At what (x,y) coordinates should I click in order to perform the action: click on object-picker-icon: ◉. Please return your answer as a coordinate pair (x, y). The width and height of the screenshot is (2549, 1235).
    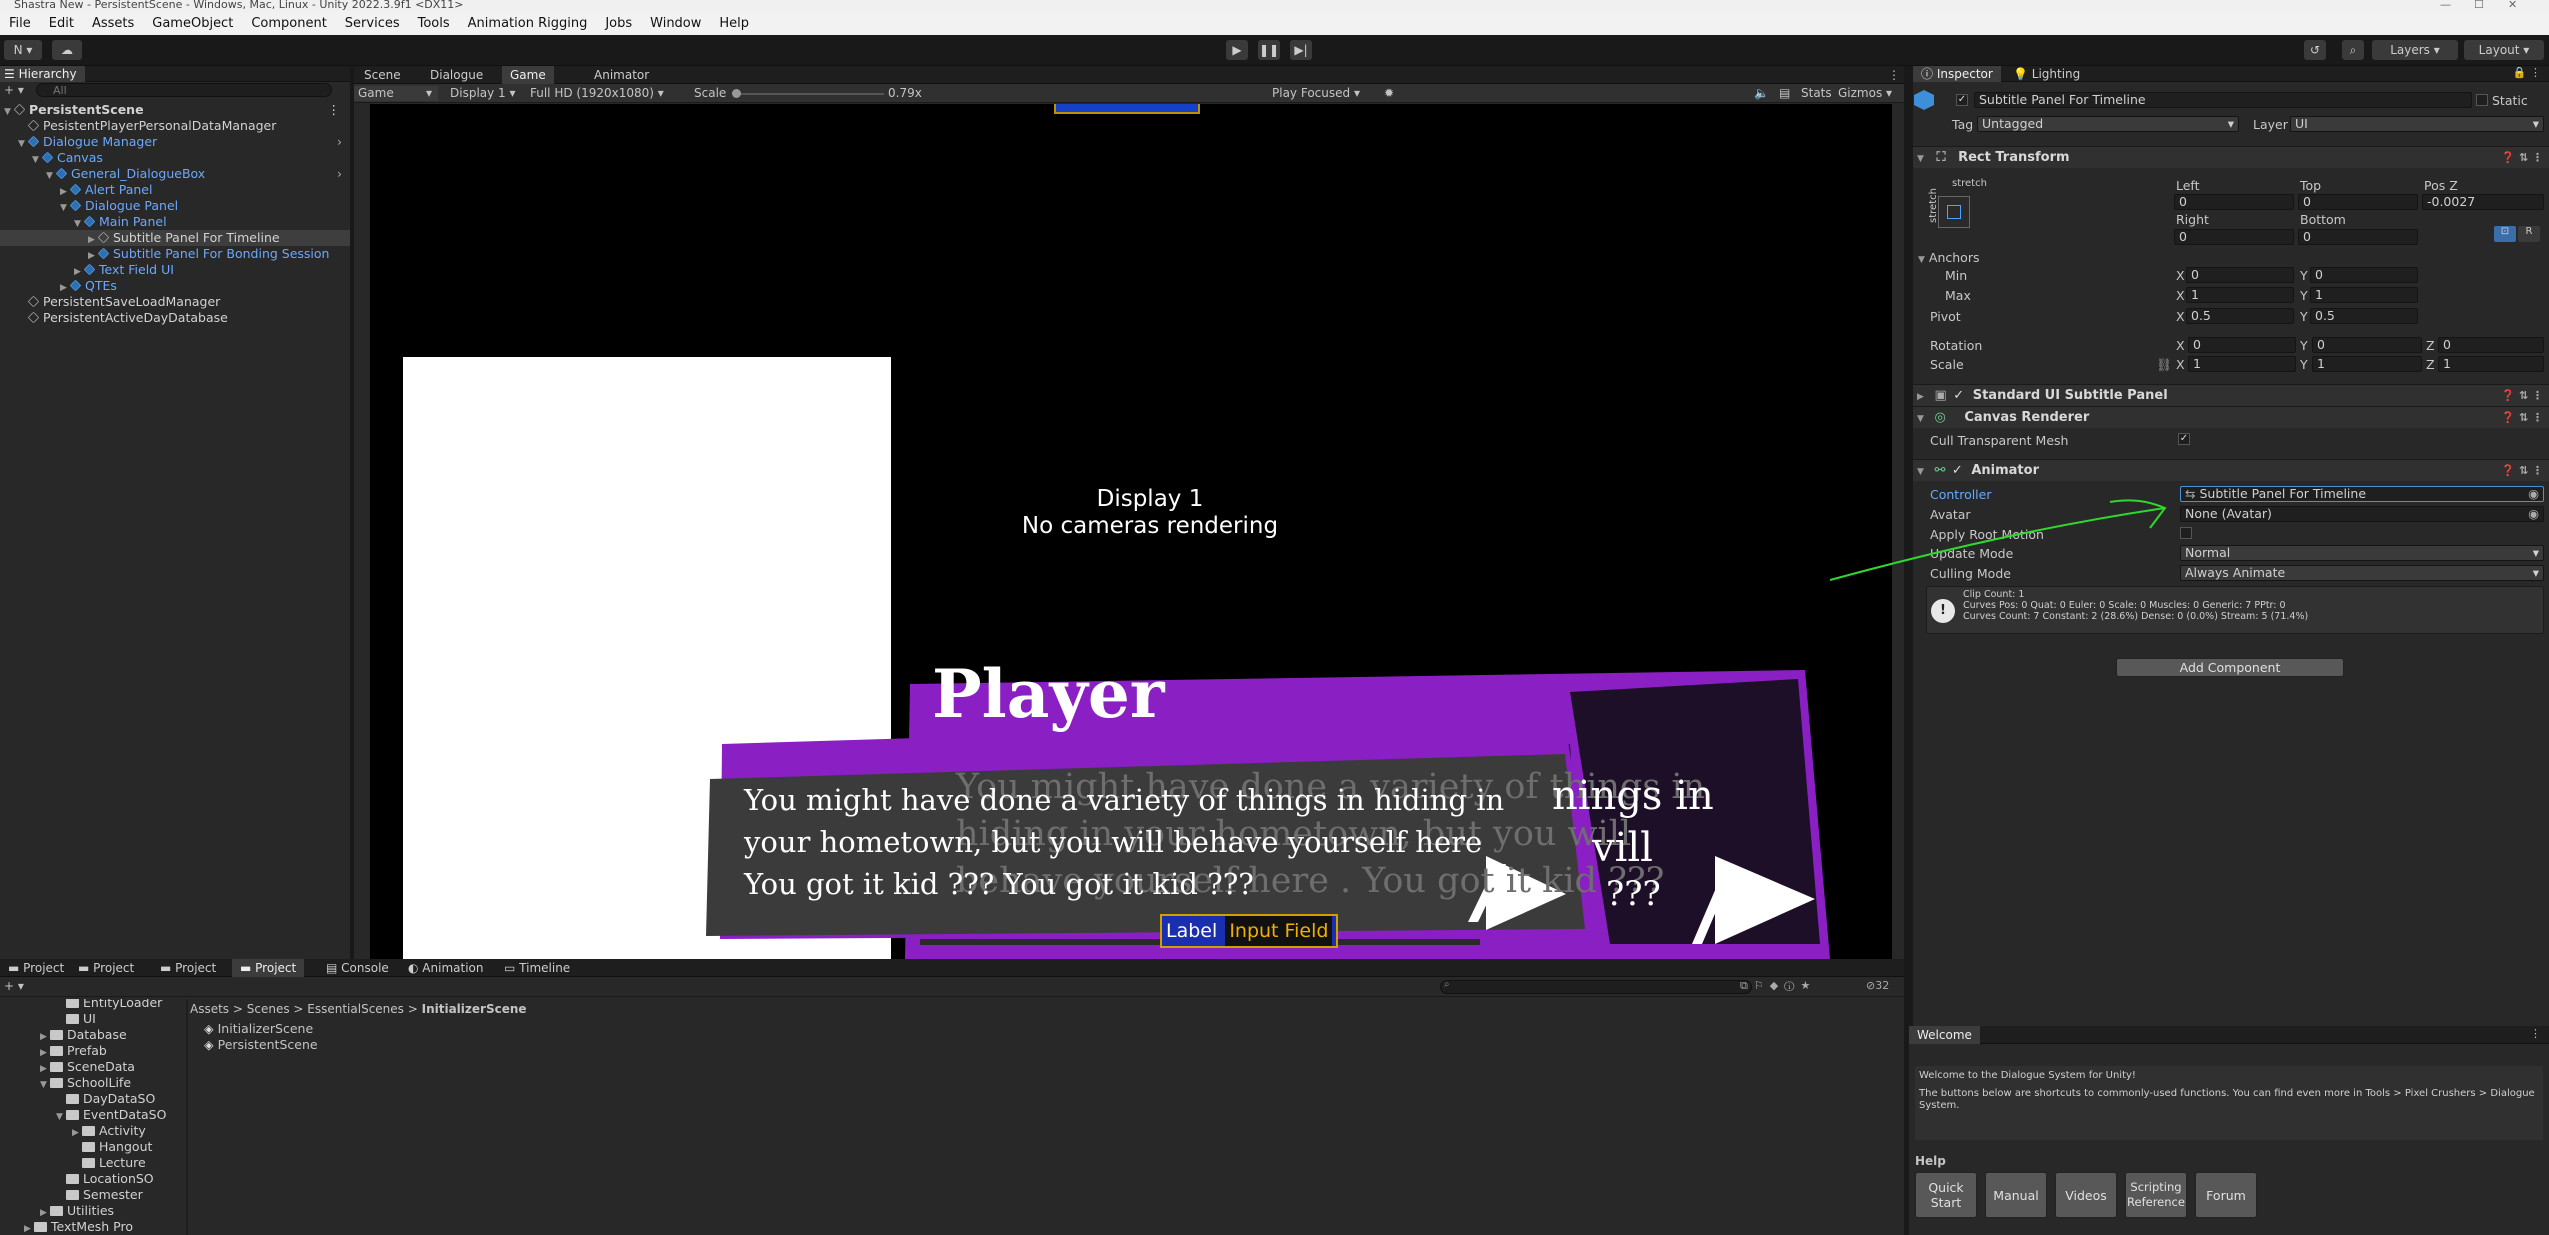
    Looking at the image, I should click on (2533, 514).